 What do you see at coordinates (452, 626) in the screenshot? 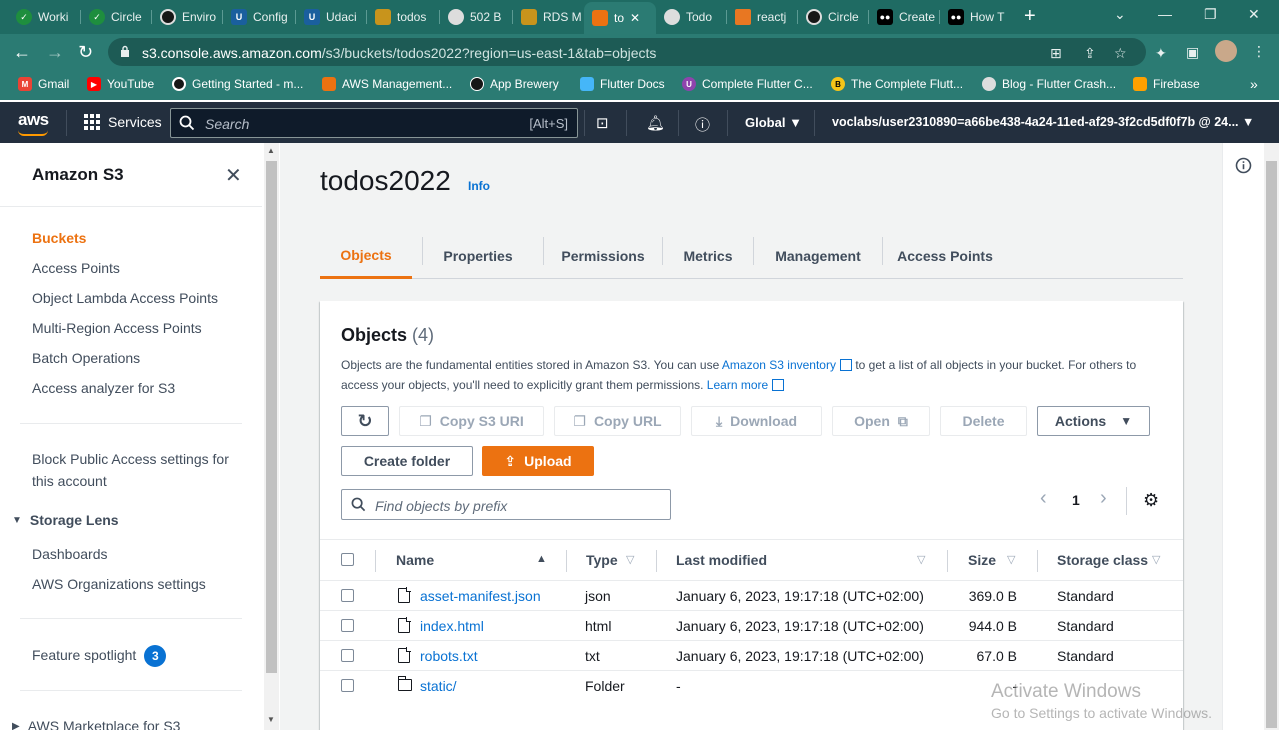
I see `object-name-link: index.html` at bounding box center [452, 626].